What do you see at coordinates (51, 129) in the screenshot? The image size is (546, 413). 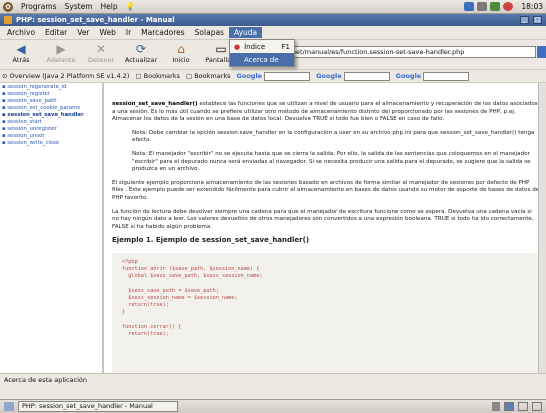 I see `sidebar-link: ▪ session_unregister` at bounding box center [51, 129].